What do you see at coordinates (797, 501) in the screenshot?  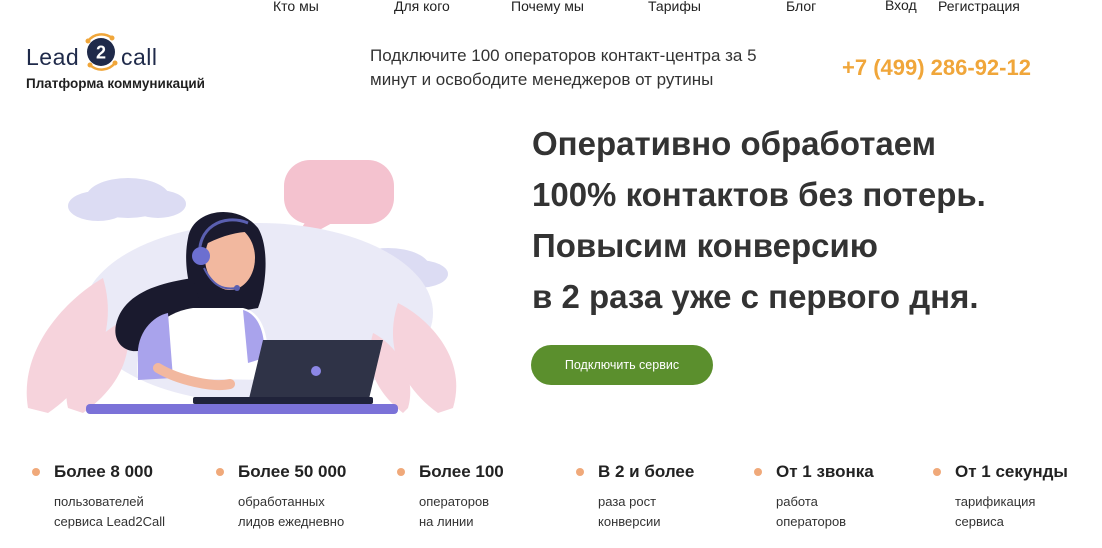 I see `stat-description-line: работа` at bounding box center [797, 501].